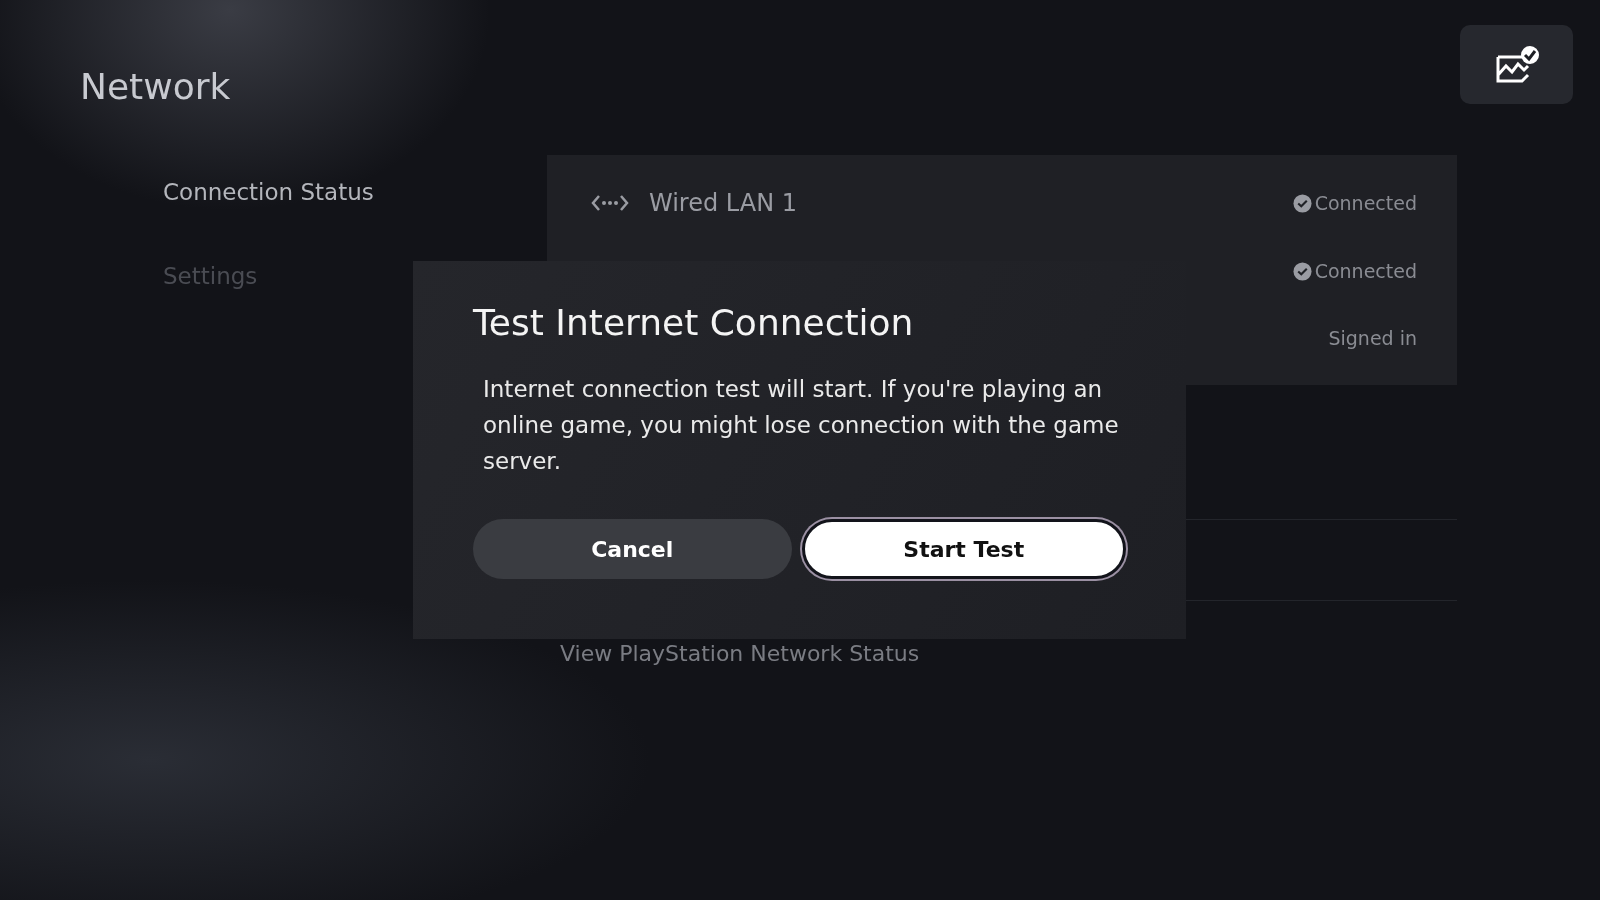  Describe the element at coordinates (1516, 64) in the screenshot. I see `network-status-button` at that location.